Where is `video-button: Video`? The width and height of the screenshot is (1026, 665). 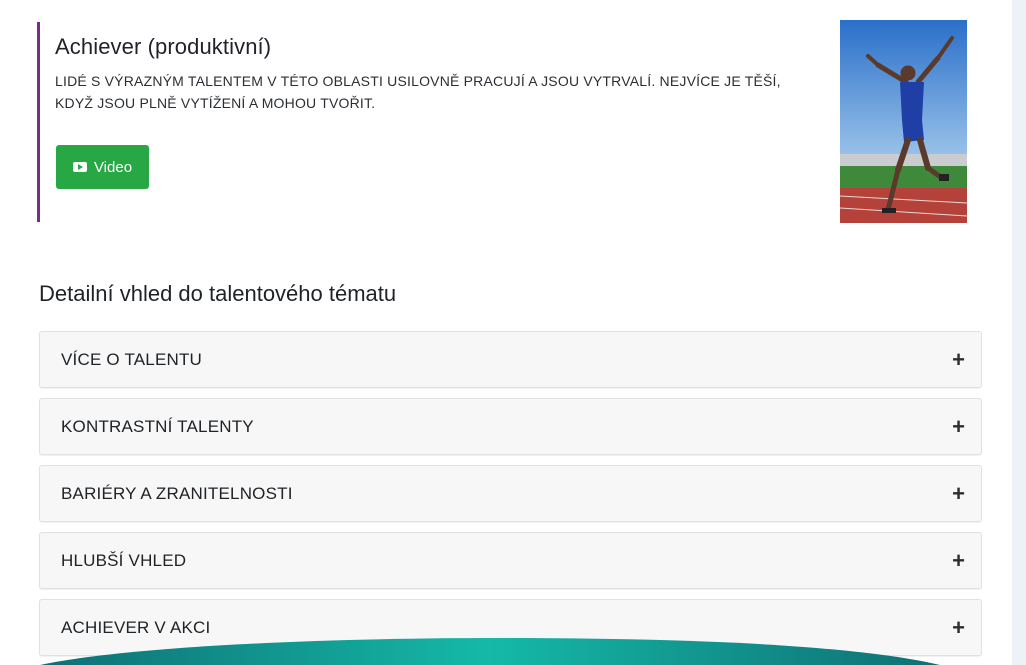
video-button: Video is located at coordinates (102, 167).